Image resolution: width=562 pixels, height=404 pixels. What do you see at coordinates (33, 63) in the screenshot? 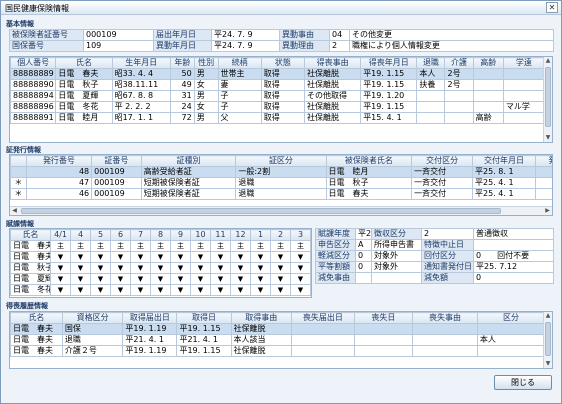
I see `column-header: 個人番号` at bounding box center [33, 63].